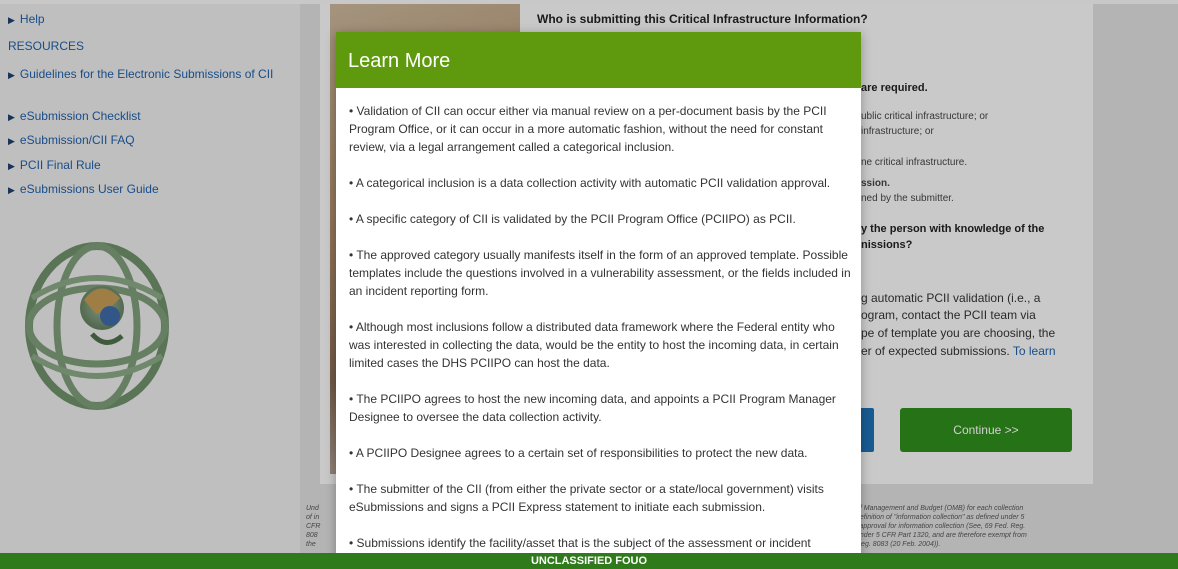  Describe the element at coordinates (598, 60) in the screenshot. I see `modal-header: Learn More` at that location.